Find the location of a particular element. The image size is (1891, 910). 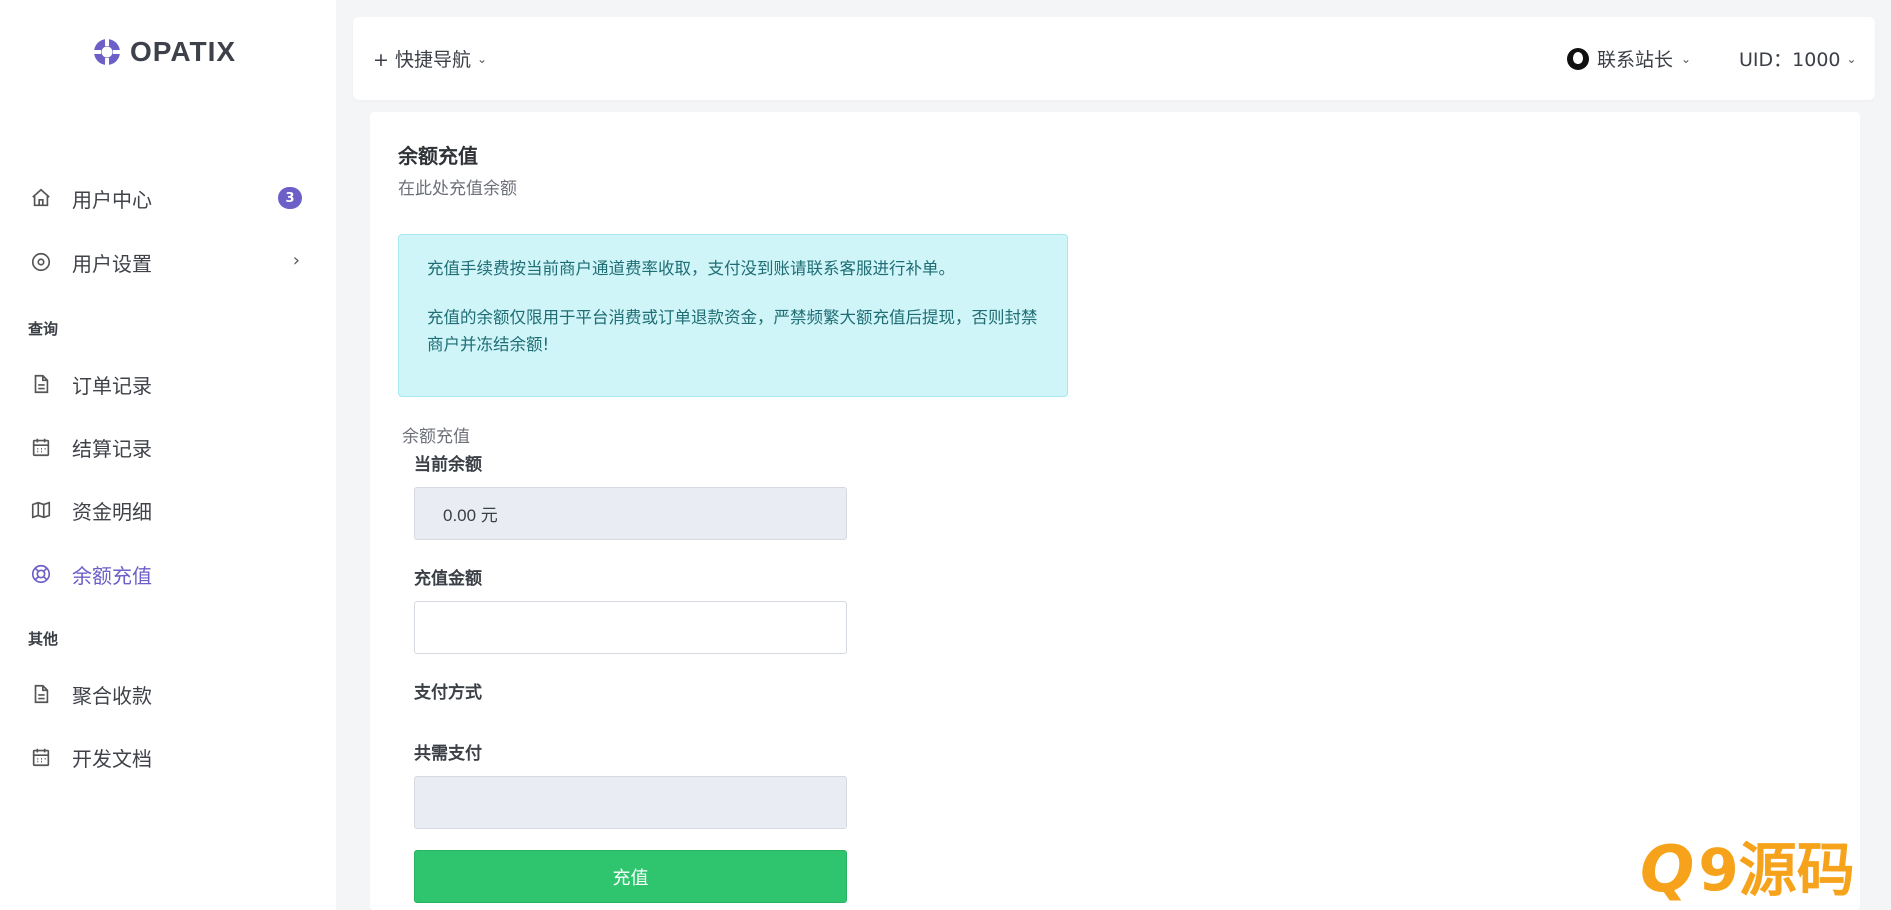

notification-badge: 3 is located at coordinates (290, 198).